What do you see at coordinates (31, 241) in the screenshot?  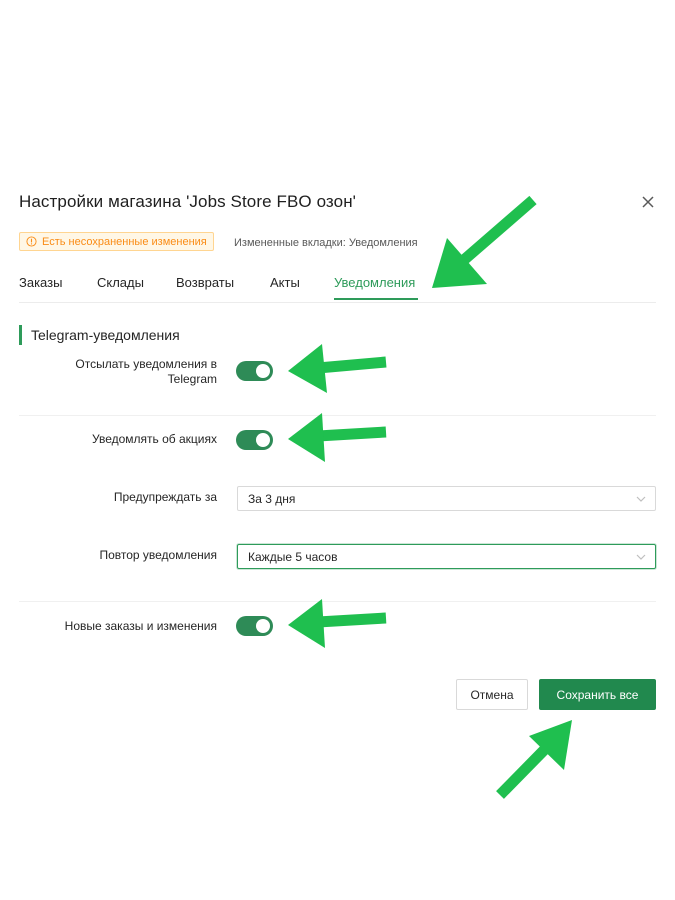 I see `info-circle-icon` at bounding box center [31, 241].